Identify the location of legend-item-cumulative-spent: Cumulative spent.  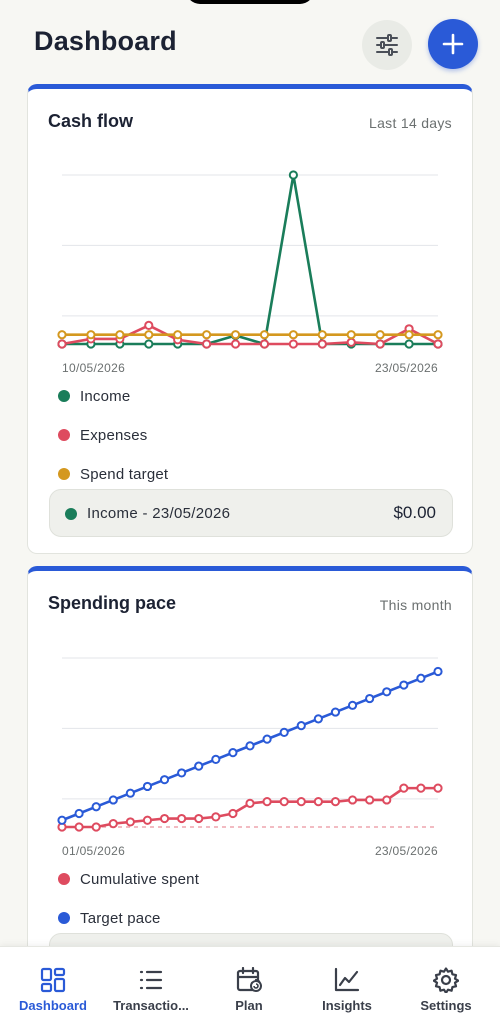
(128, 879).